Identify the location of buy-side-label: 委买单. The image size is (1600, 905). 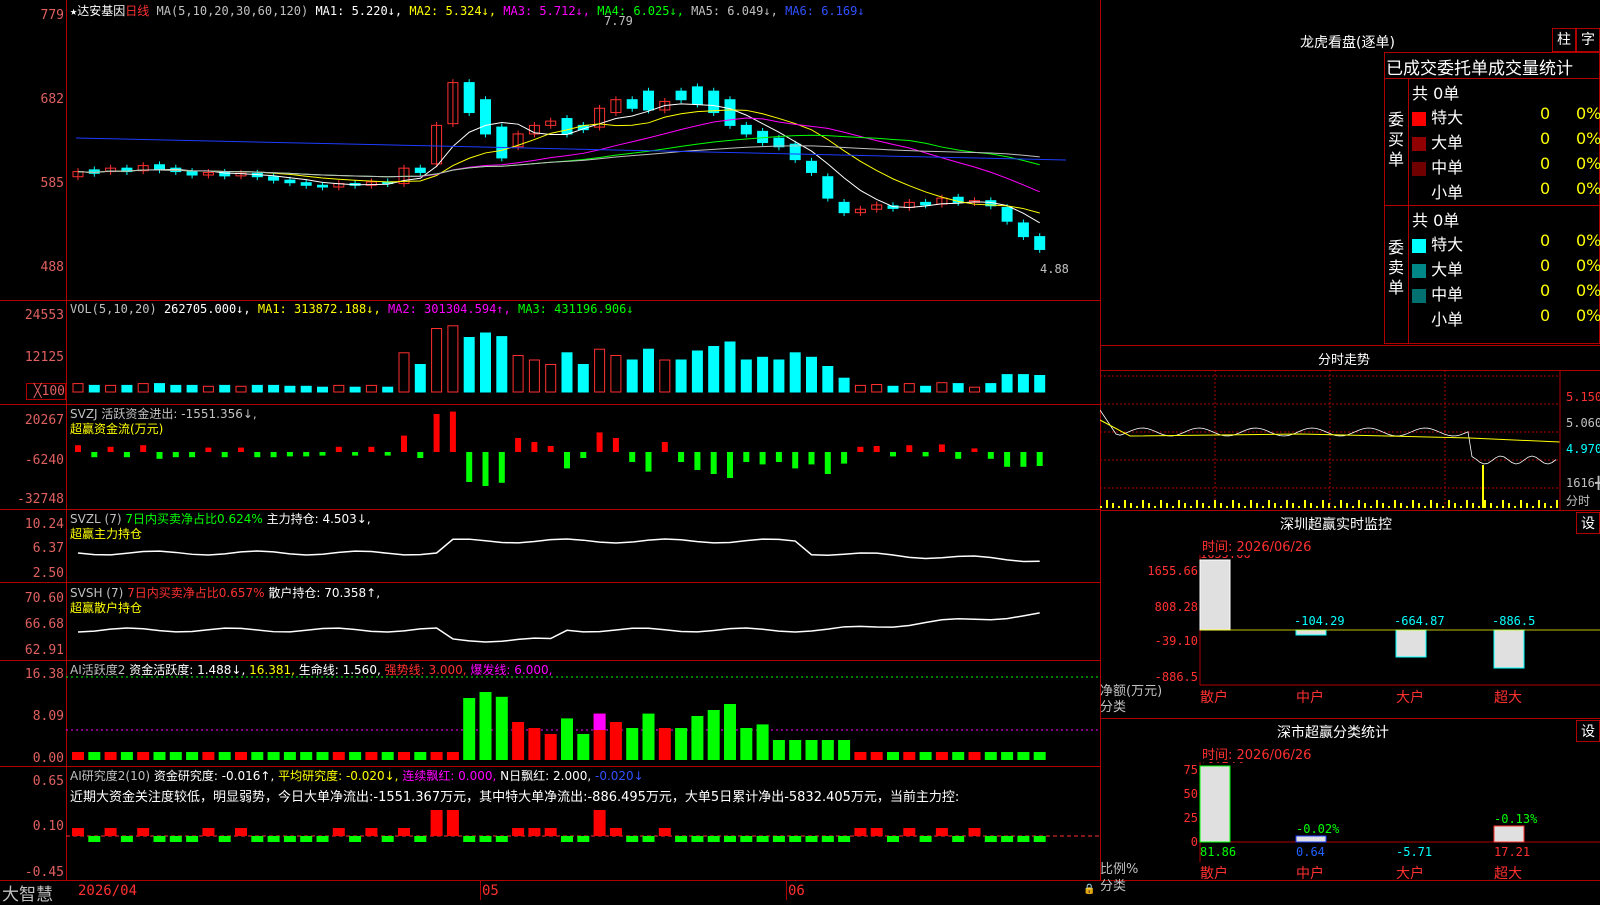
(1396, 139).